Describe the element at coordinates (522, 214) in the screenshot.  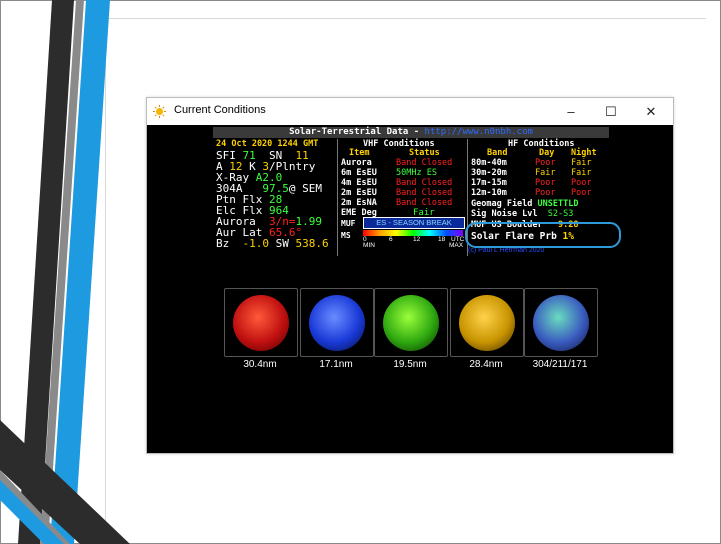
I see `signoise-row: Sig Noise Lvl S2-S3` at that location.